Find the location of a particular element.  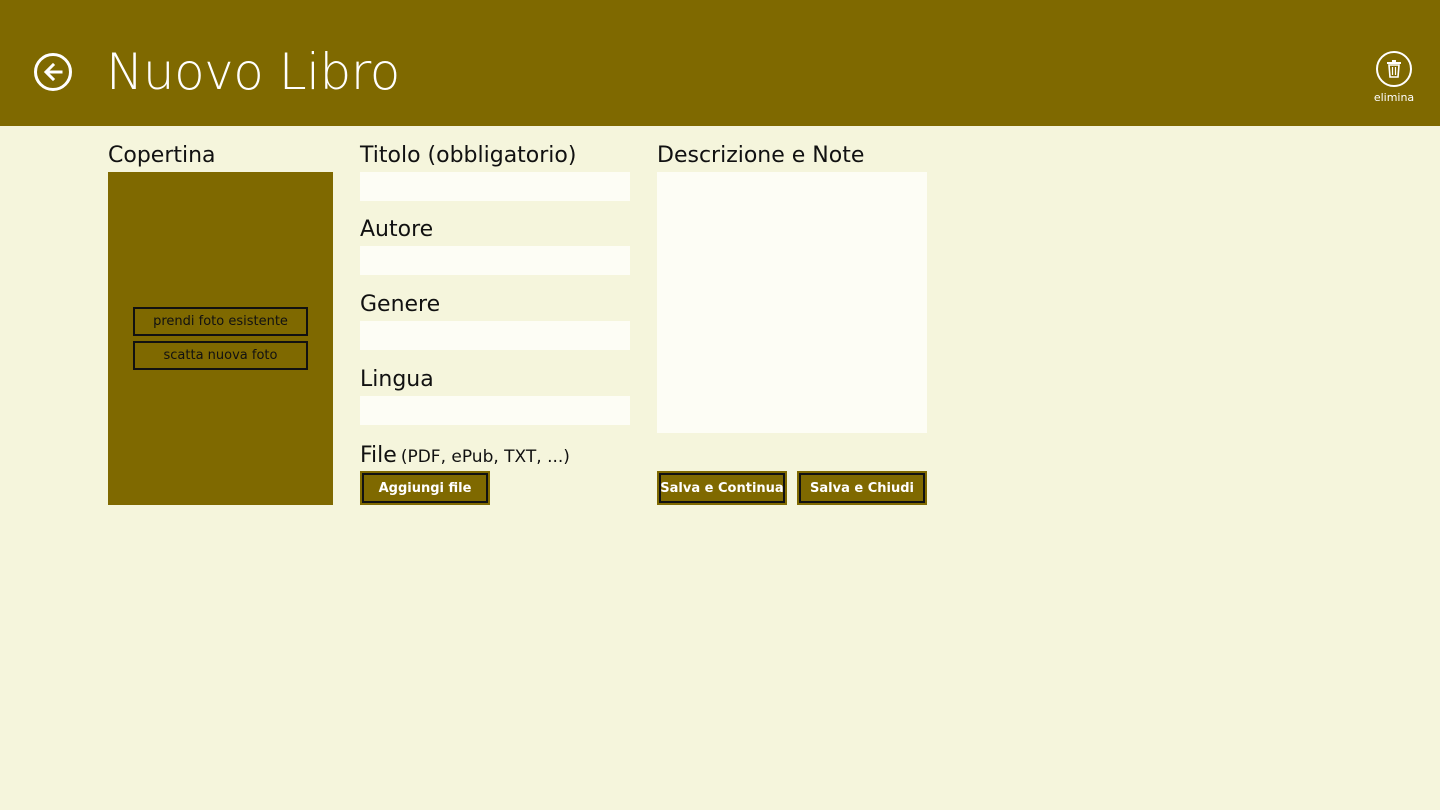

delete-button: elimina is located at coordinates (1394, 77).